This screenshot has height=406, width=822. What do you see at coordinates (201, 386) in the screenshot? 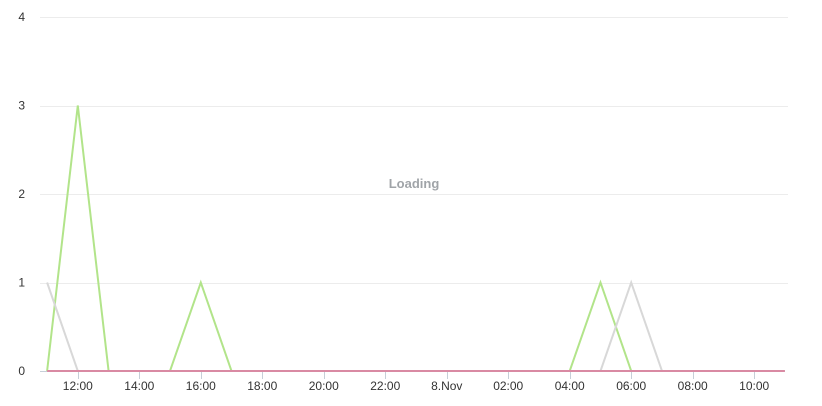
I see `x-tick-label: 16:00` at bounding box center [201, 386].